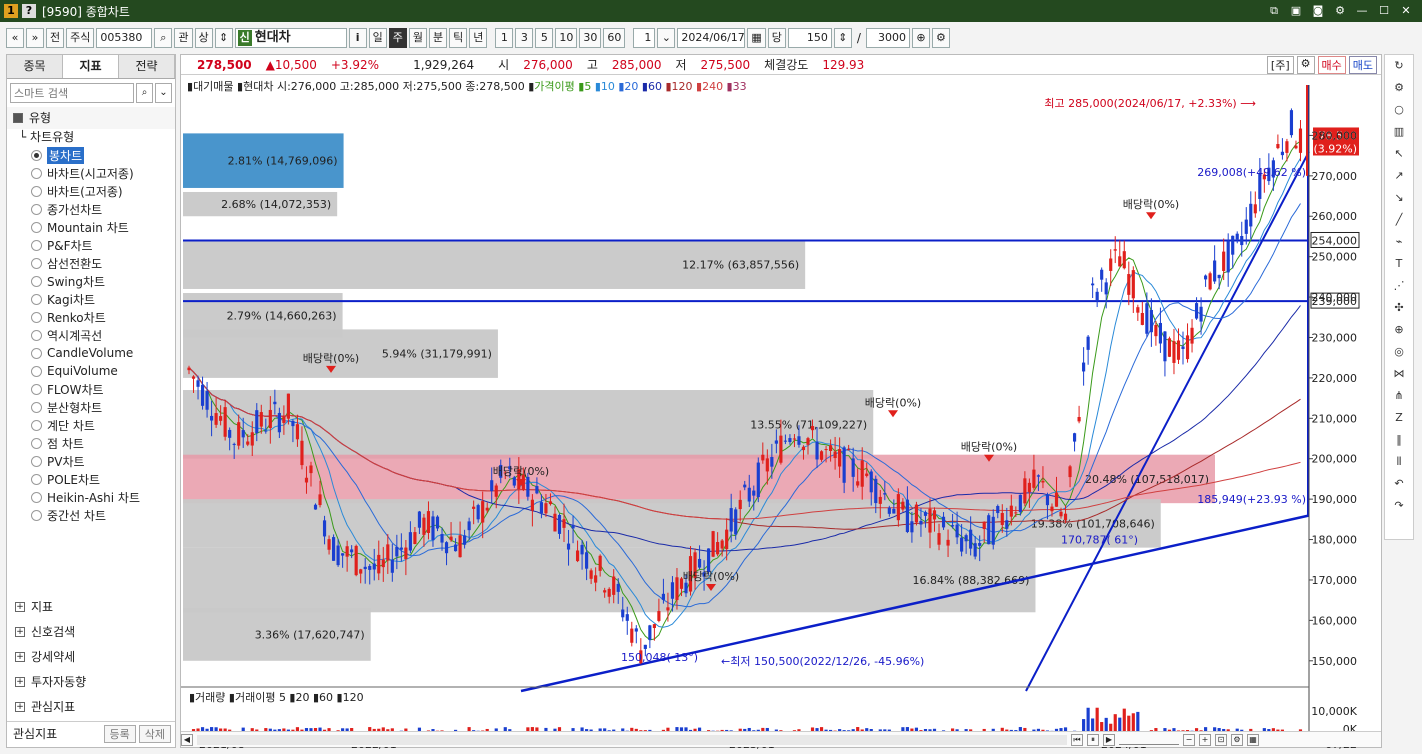 Image resolution: width=1422 pixels, height=754 pixels. What do you see at coordinates (91, 155) in the screenshot?
I see `chart-type-item: 봉차트` at bounding box center [91, 155].